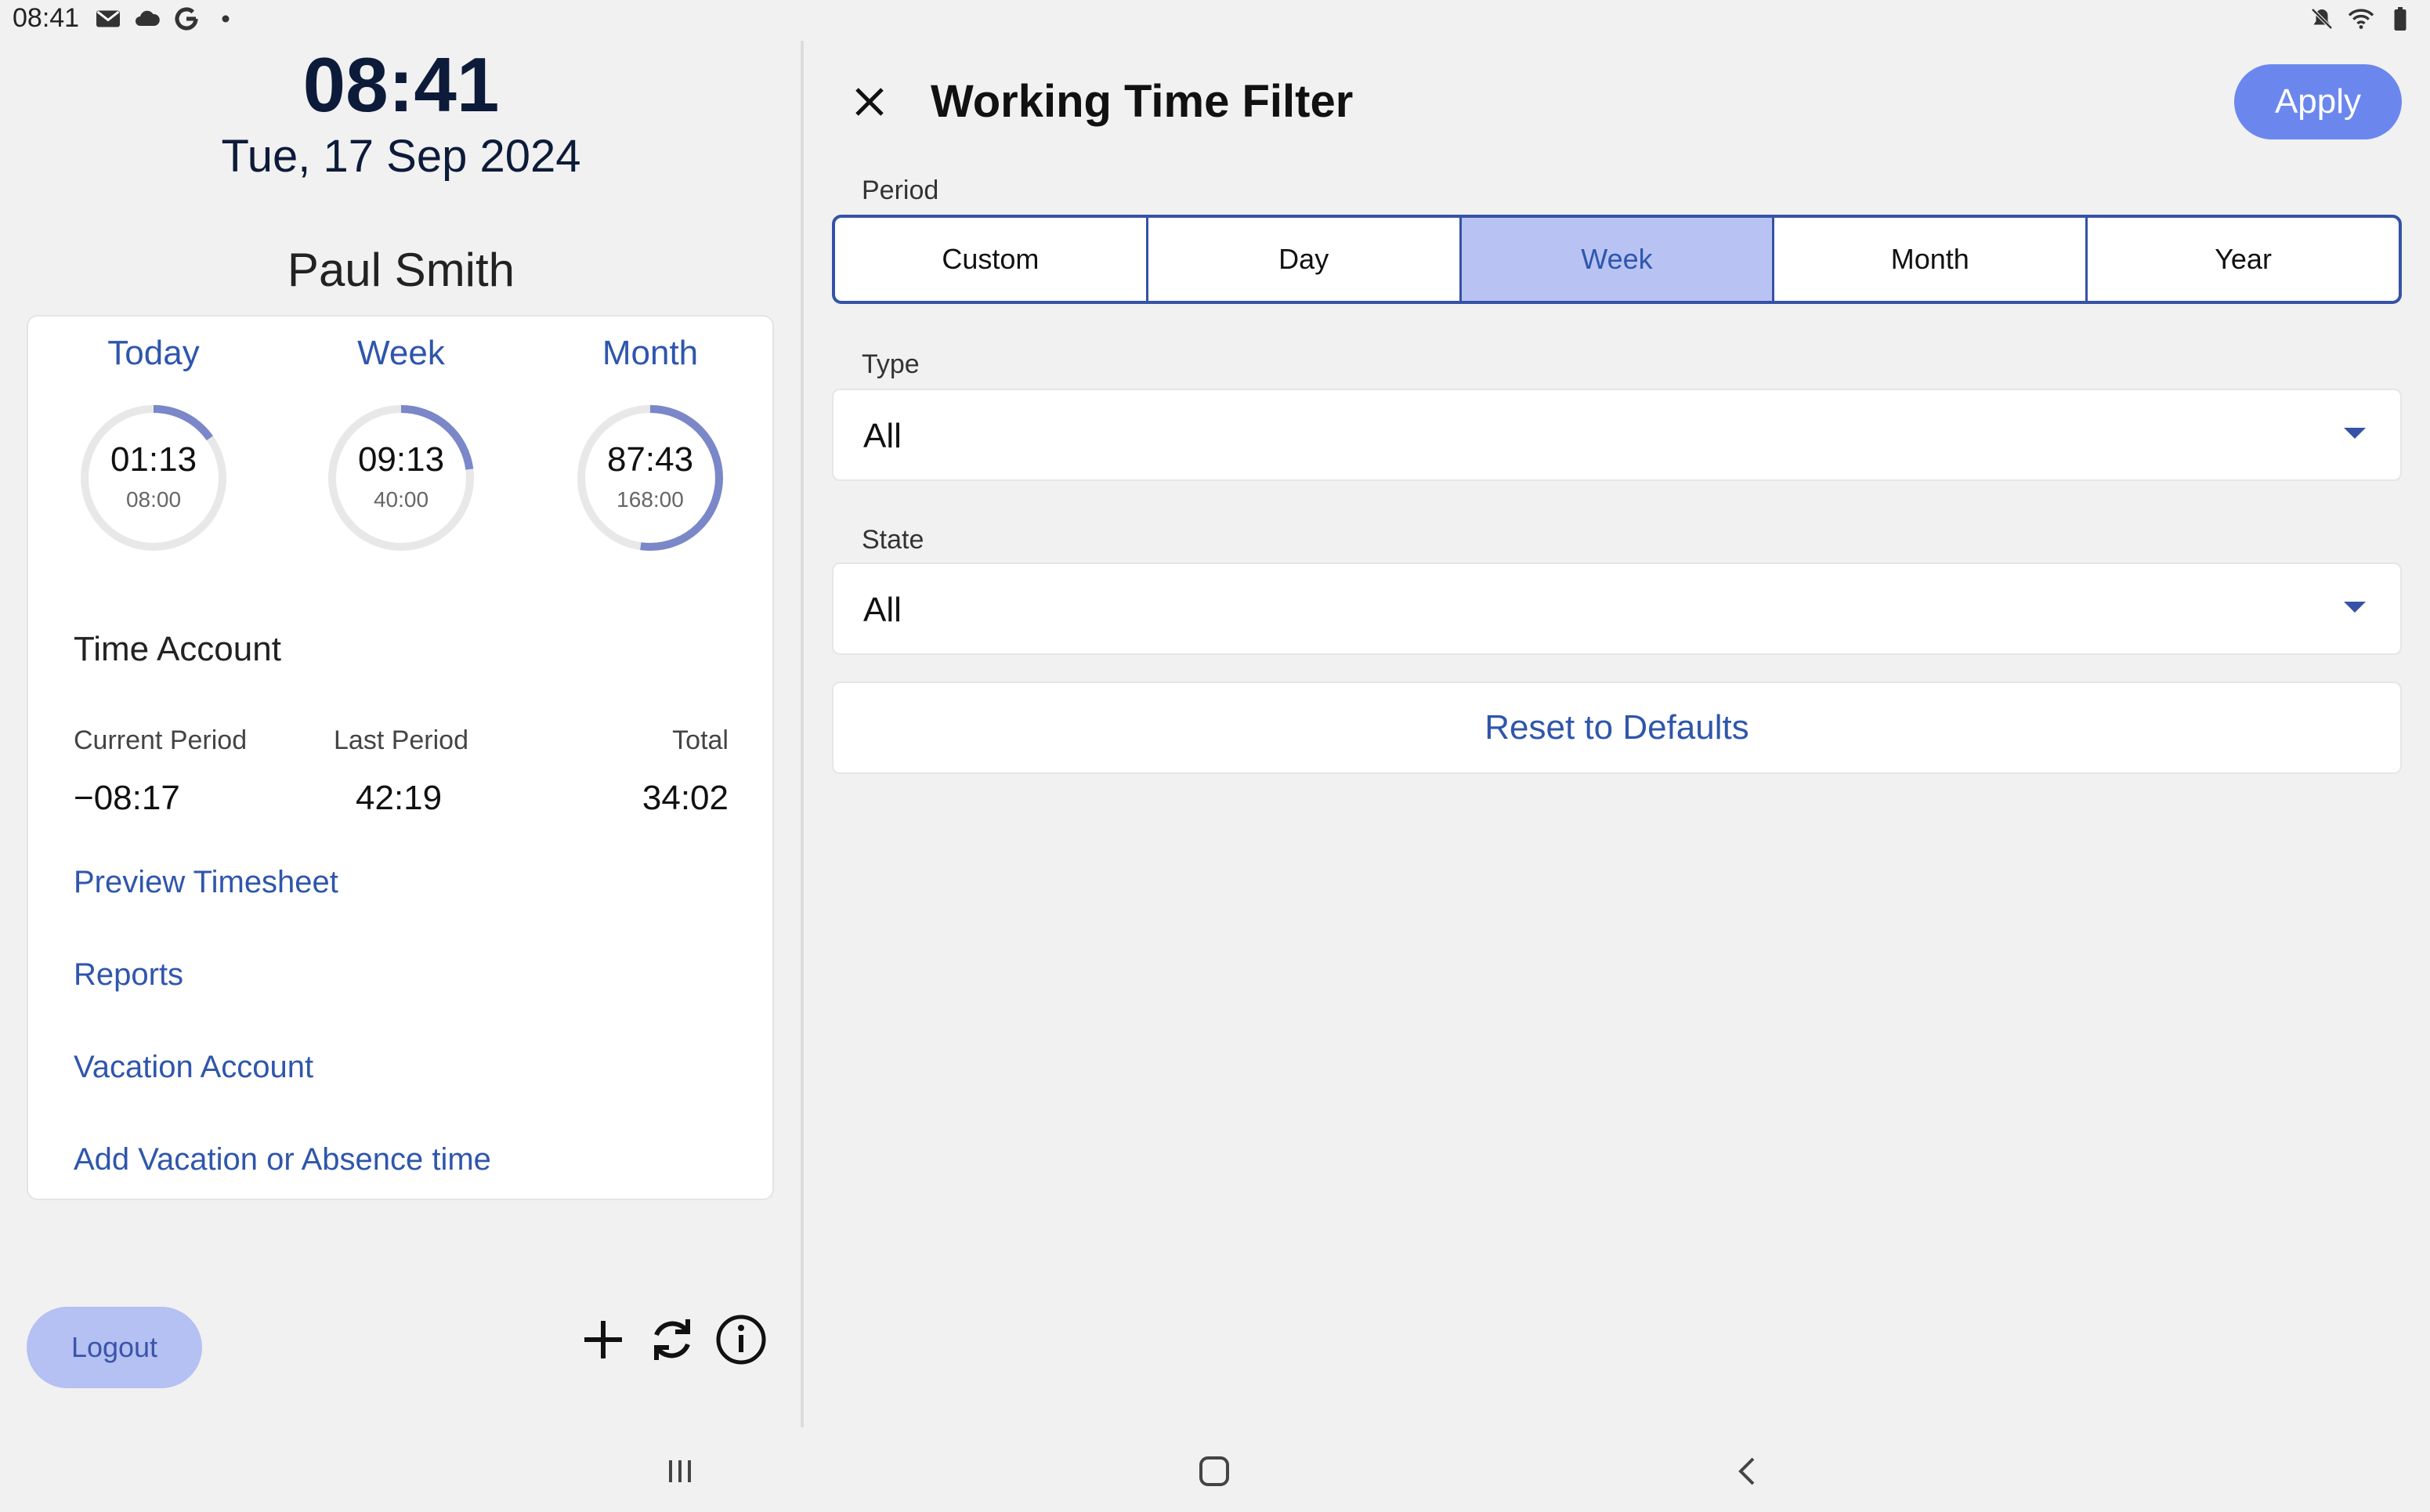  Describe the element at coordinates (741, 1339) in the screenshot. I see `info-icon` at that location.